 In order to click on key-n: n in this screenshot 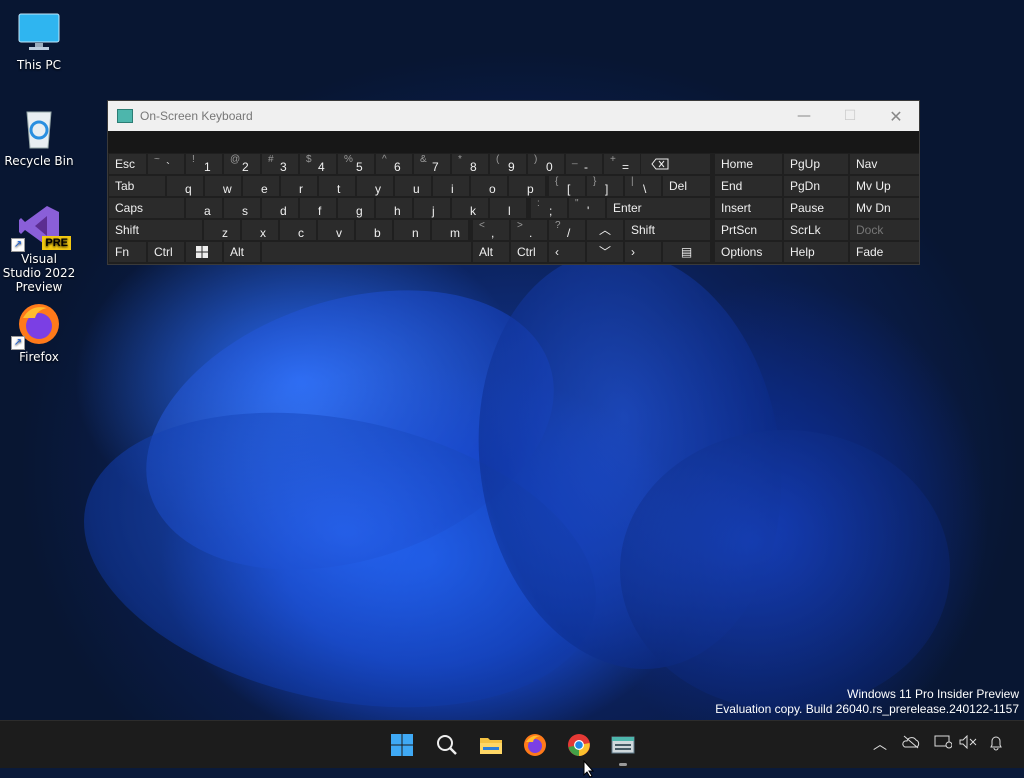, I will do `click(412, 230)`.